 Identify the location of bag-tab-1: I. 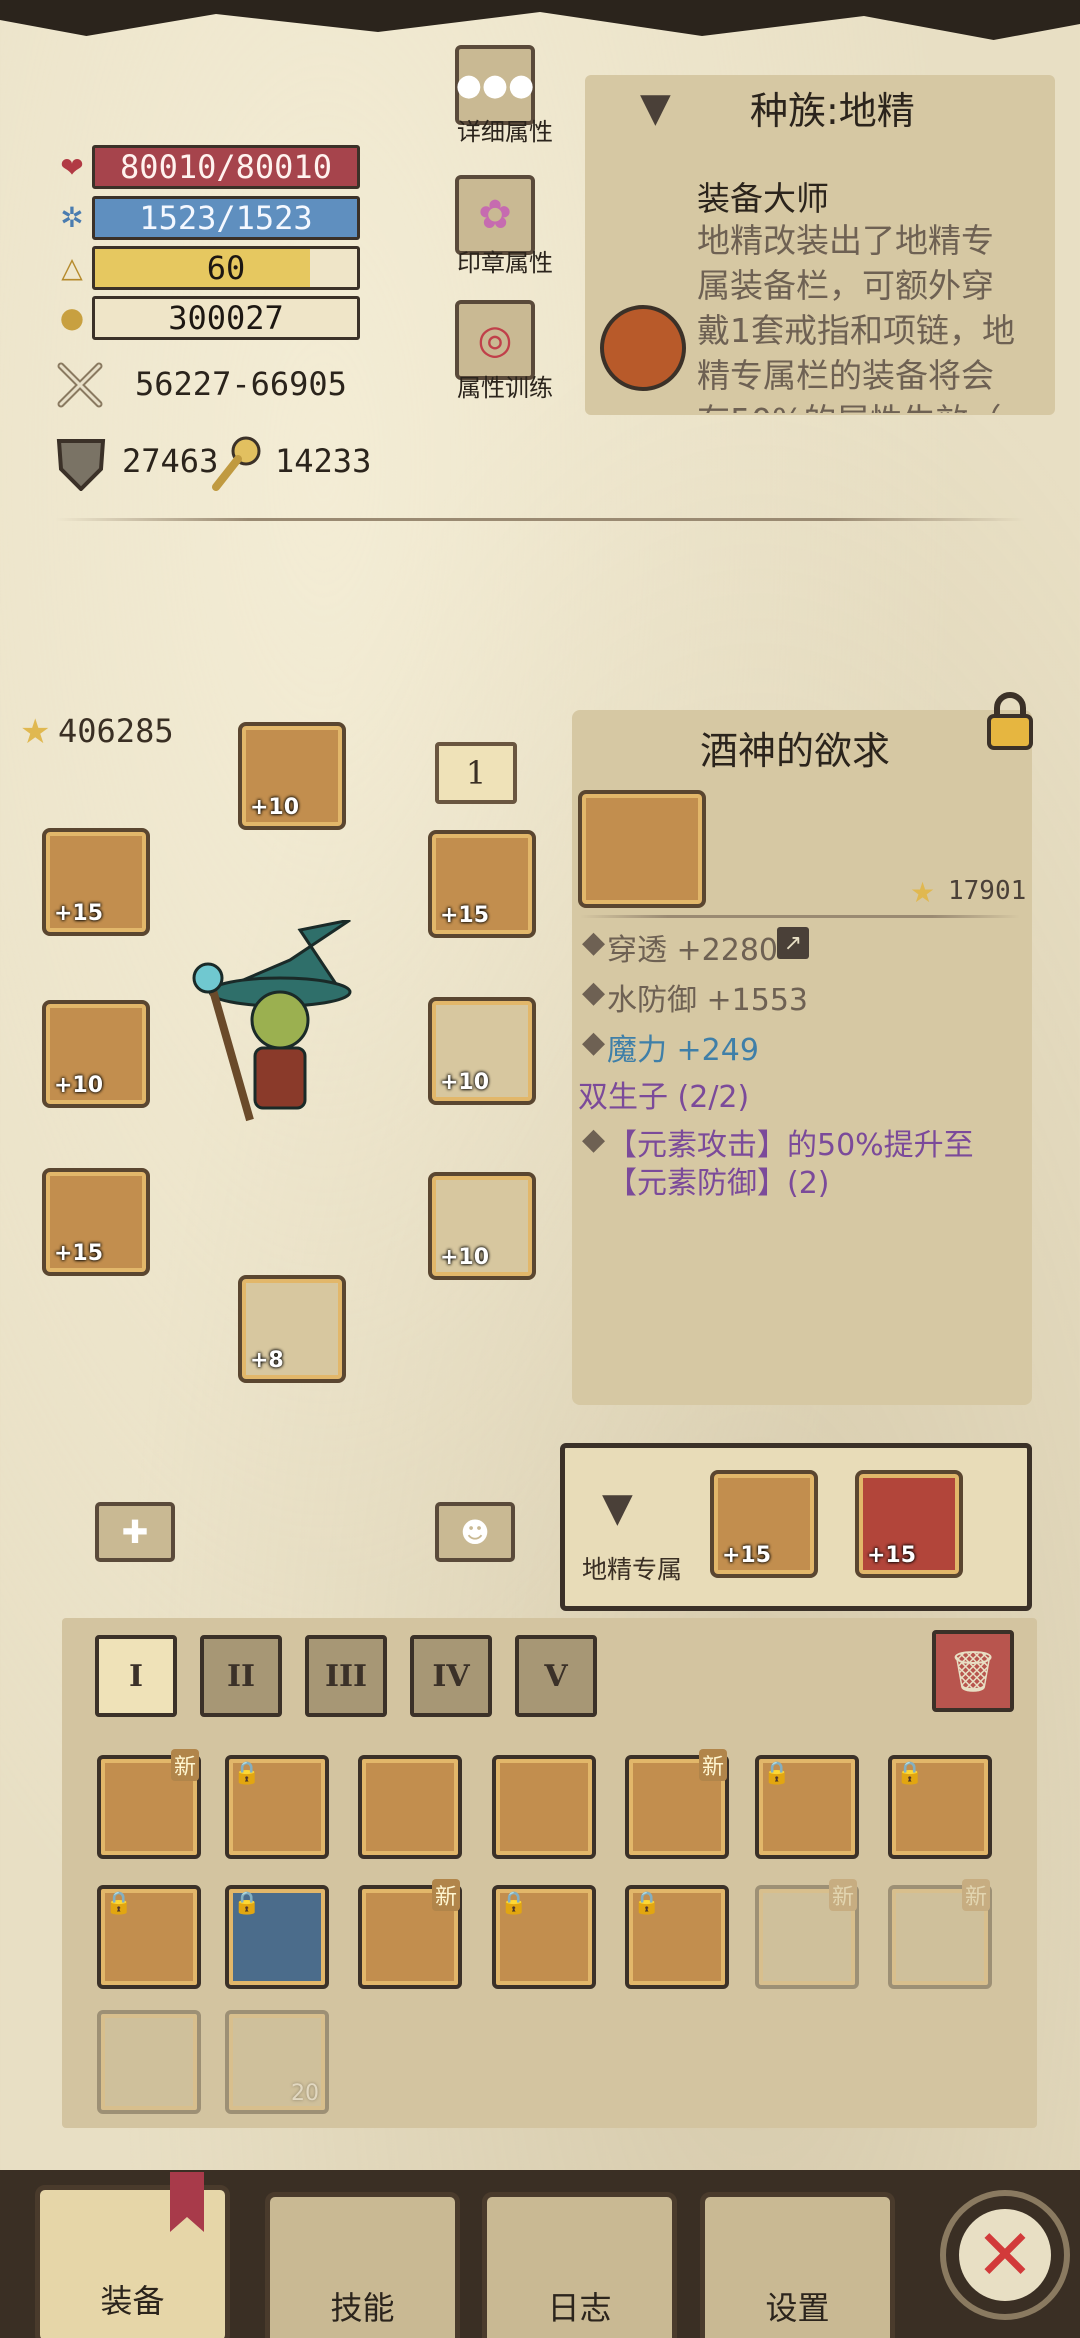
(136, 1676).